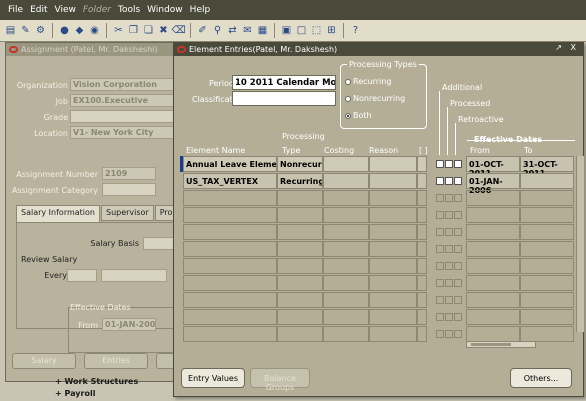 This screenshot has width=586, height=401. What do you see at coordinates (129, 173) in the screenshot?
I see `assignment-number-field: 2109` at bounding box center [129, 173].